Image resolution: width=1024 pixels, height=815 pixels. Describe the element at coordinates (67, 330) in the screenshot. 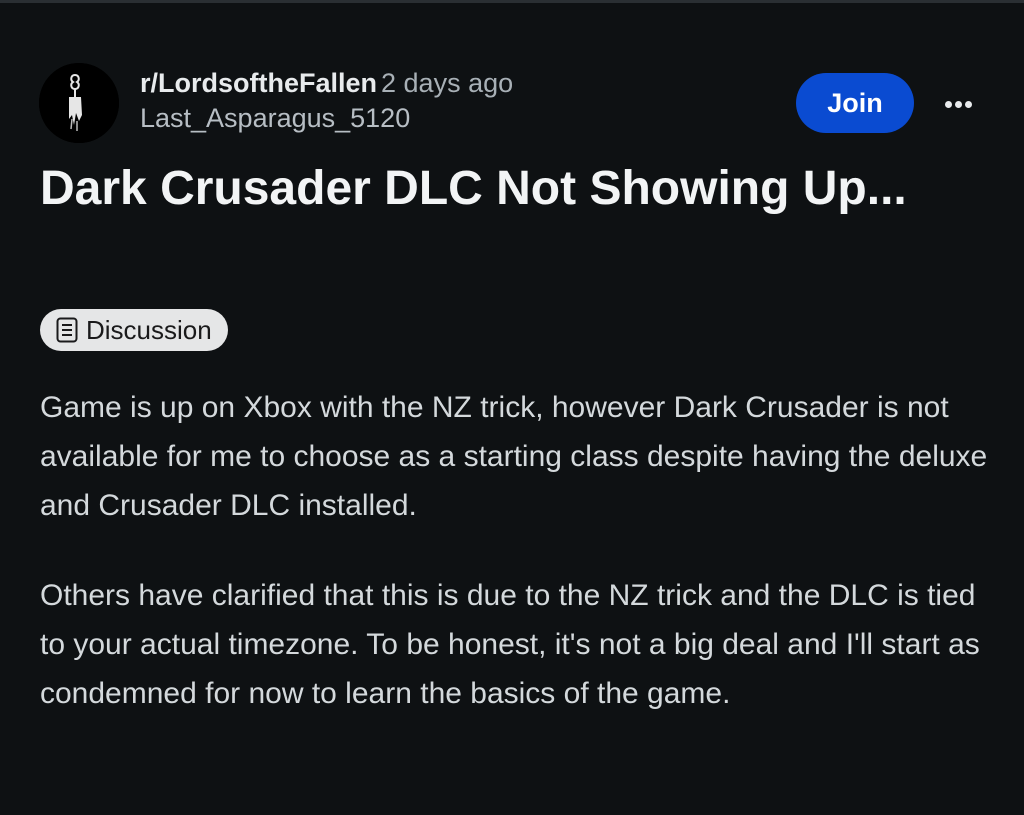

I see `document-icon` at that location.